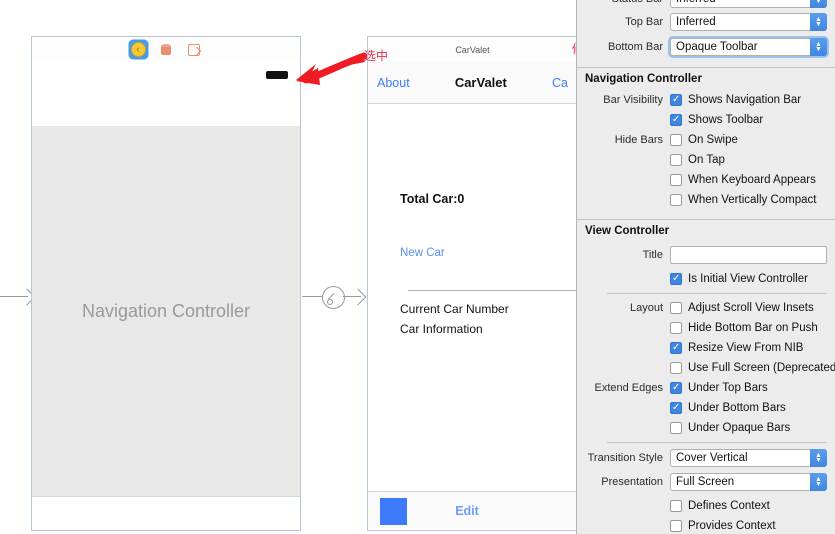 This screenshot has width=835, height=534. What do you see at coordinates (676, 328) in the screenshot?
I see `hide-bottom-bar-on-push-checkbox` at bounding box center [676, 328].